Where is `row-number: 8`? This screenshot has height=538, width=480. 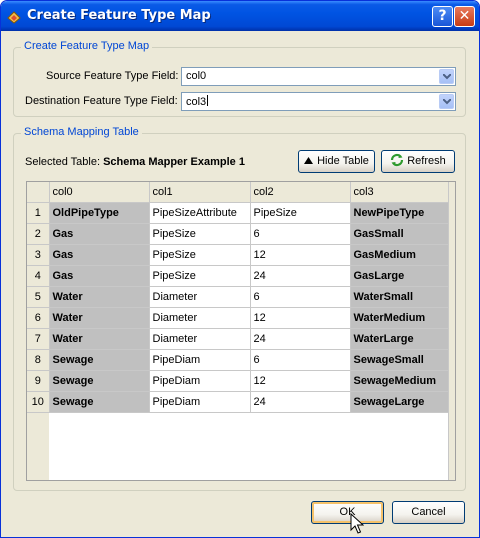 row-number: 8 is located at coordinates (38, 360).